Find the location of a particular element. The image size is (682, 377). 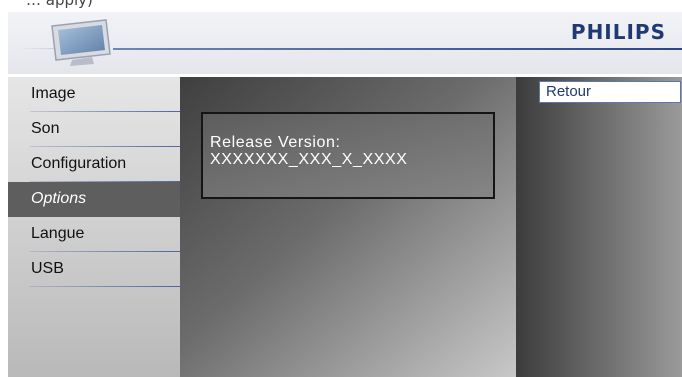

release-info-box: Release Version: XXXXXXX_XXX_X_XXXX is located at coordinates (348, 155).